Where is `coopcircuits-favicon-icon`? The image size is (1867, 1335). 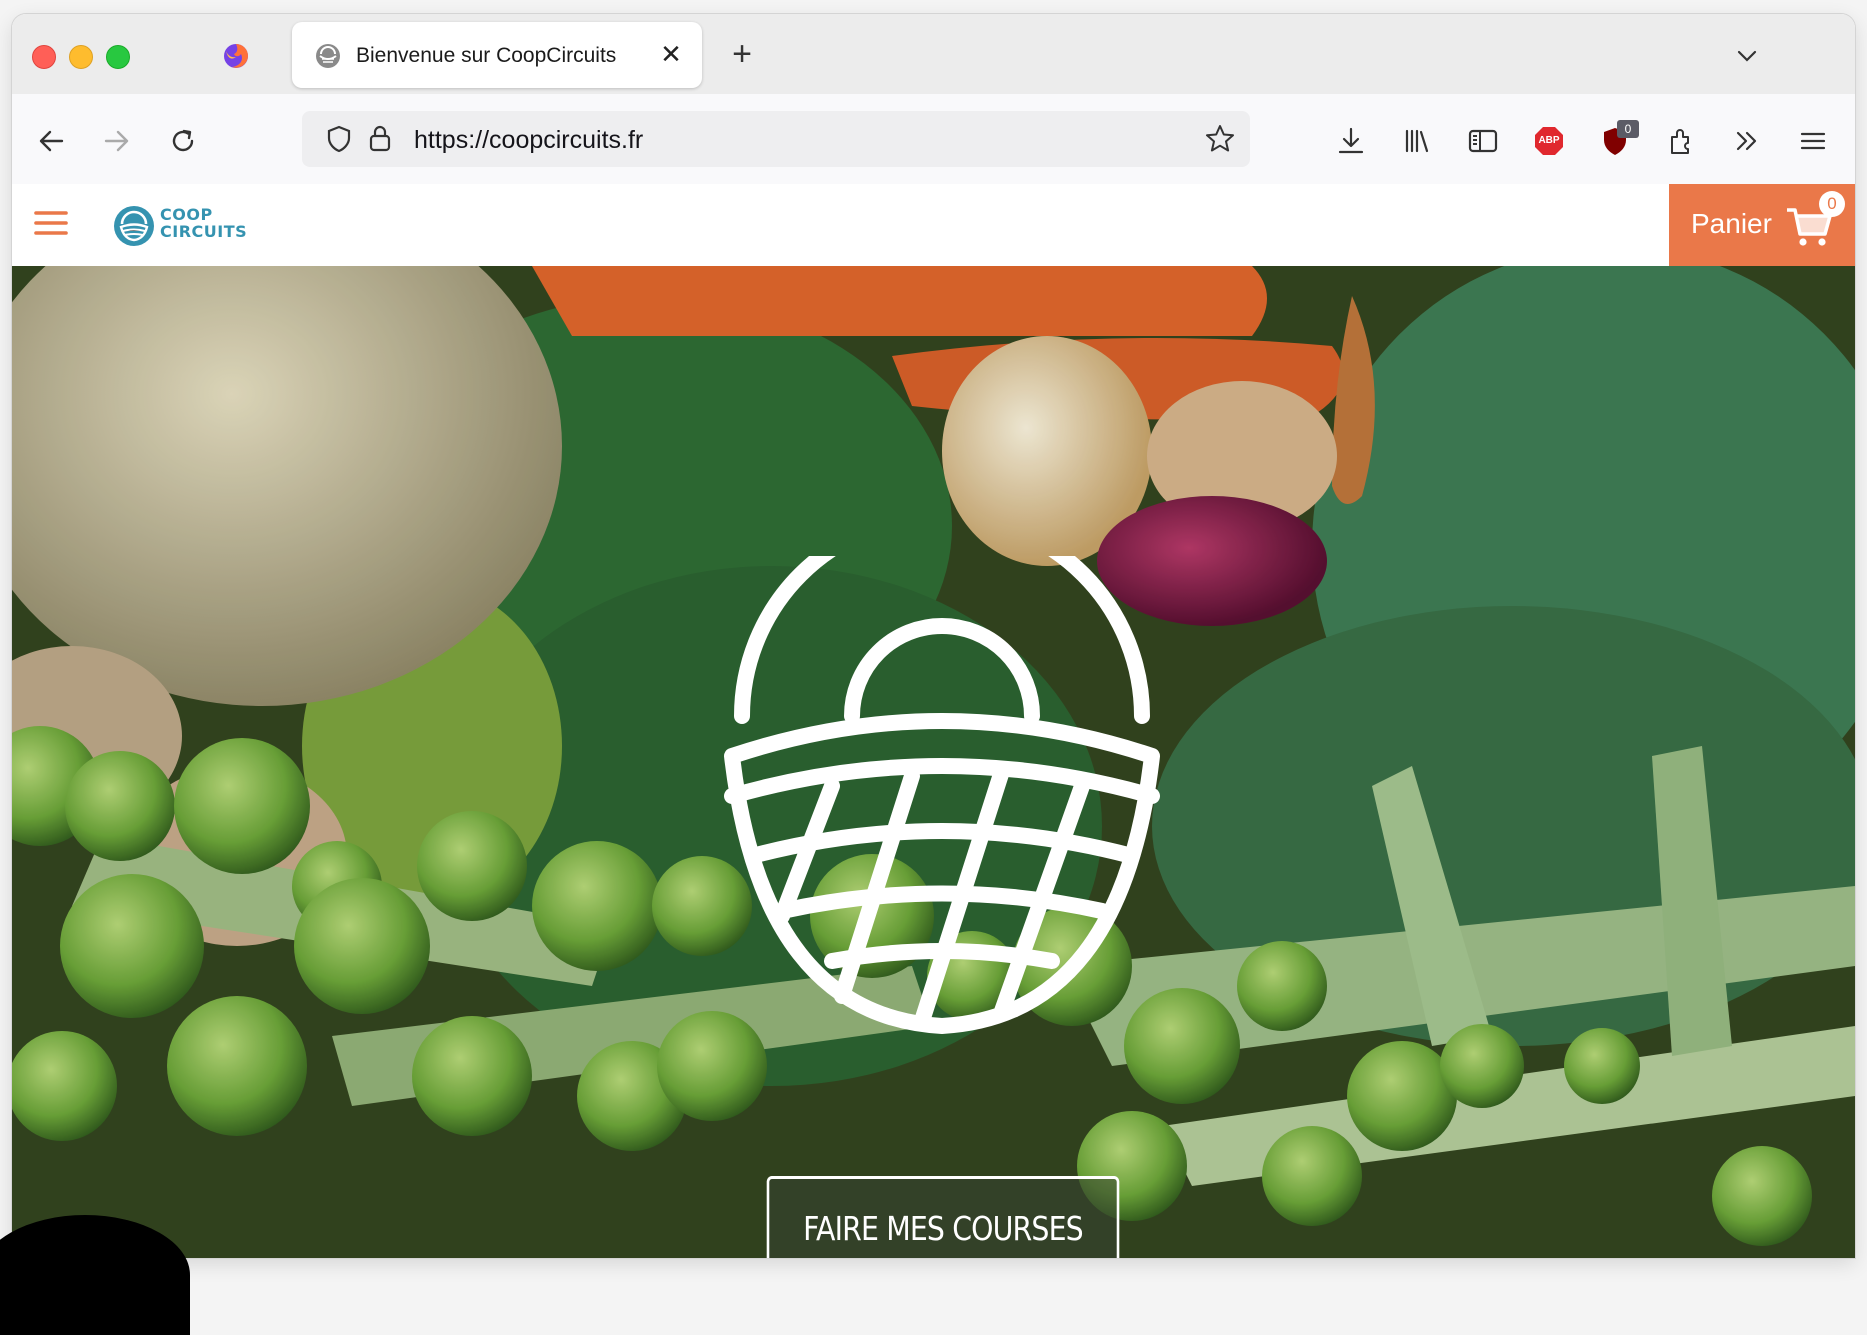 coopcircuits-favicon-icon is located at coordinates (328, 56).